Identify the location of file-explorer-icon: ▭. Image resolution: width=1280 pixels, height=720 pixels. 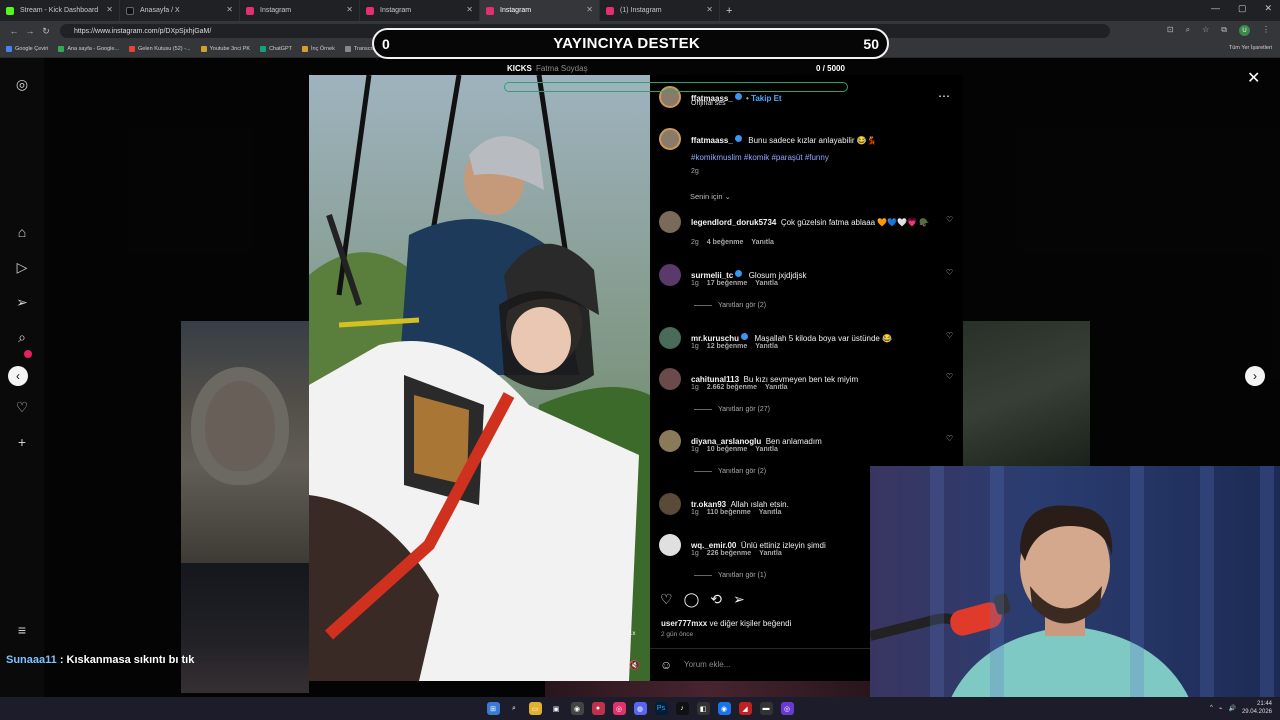
(535, 708).